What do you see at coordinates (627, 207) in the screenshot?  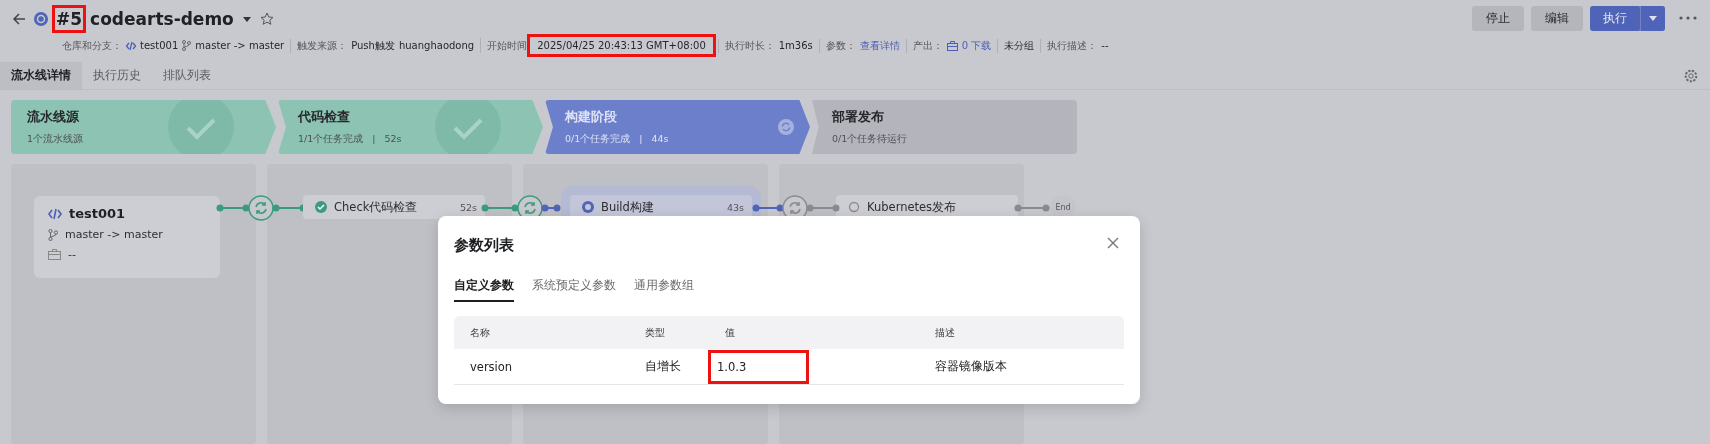 I see `job-name: Build构建` at bounding box center [627, 207].